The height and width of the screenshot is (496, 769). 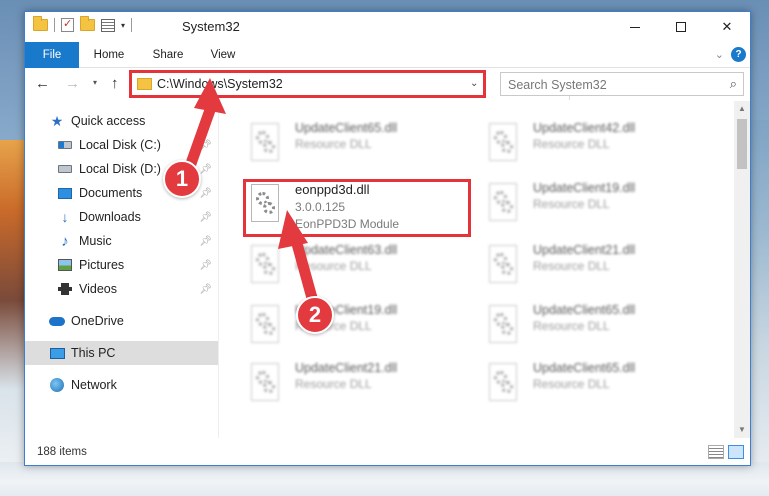 What do you see at coordinates (384, 479) in the screenshot?
I see `desktop-background-bottom` at bounding box center [384, 479].